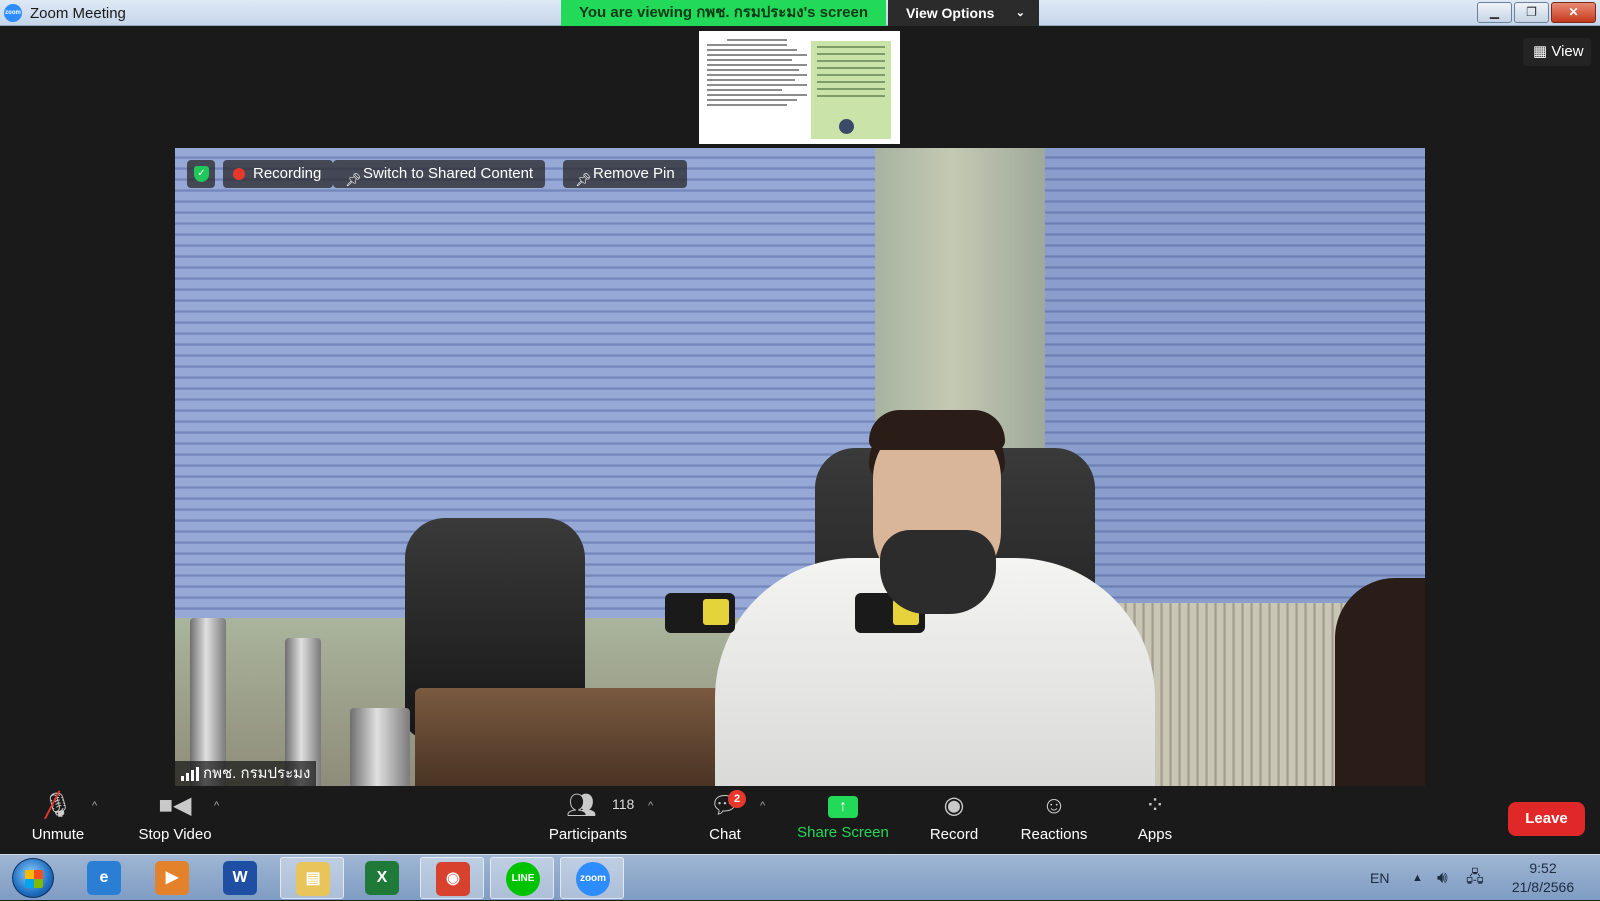 This screenshot has height=901, width=1600. I want to click on taskbar-app-button: LINE, so click(522, 878).